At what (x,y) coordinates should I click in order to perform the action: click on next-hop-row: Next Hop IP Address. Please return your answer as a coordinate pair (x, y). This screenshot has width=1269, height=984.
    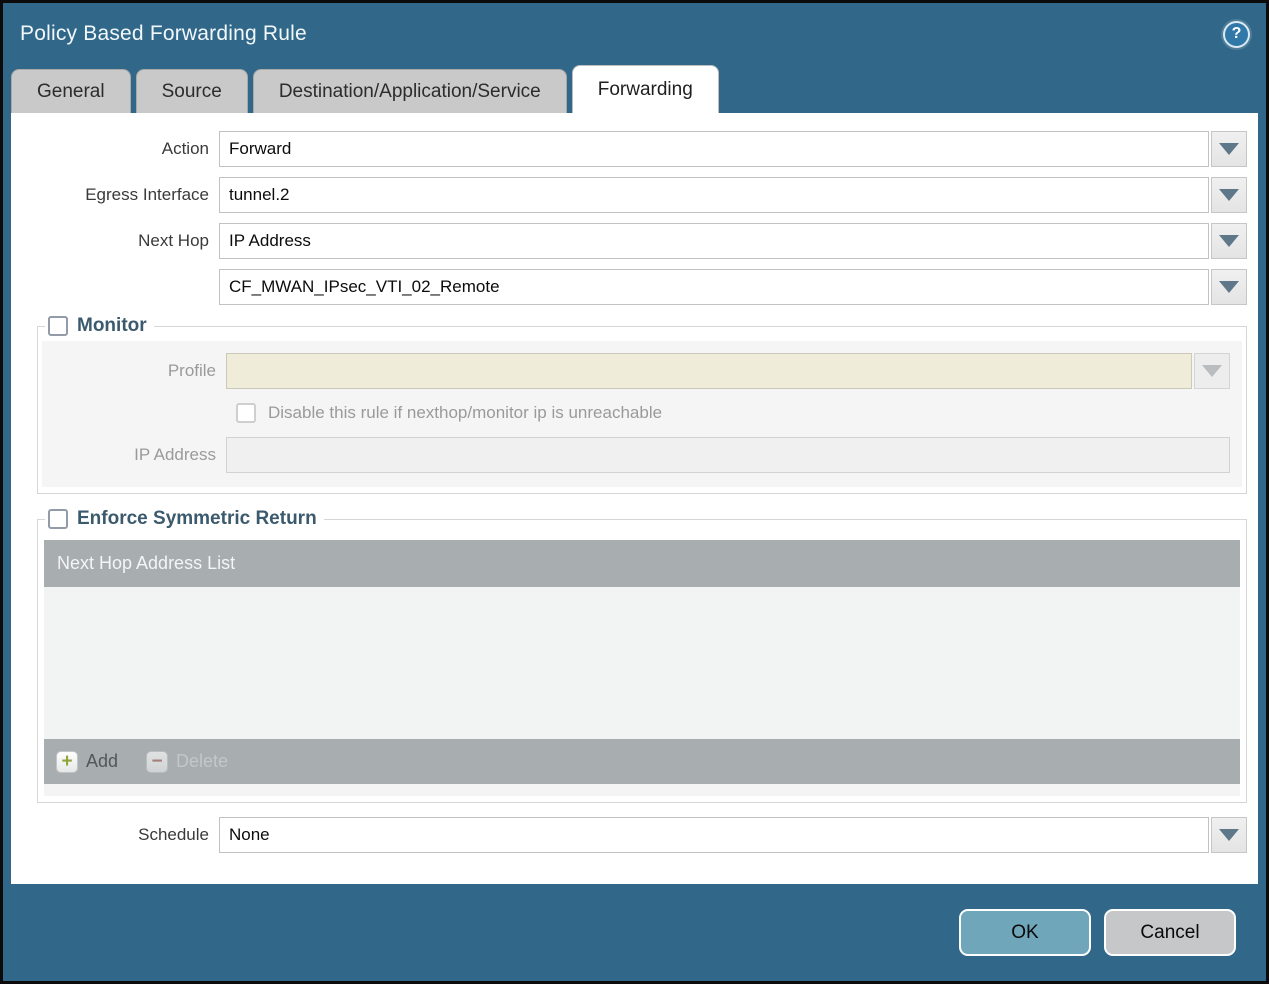
    Looking at the image, I should click on (629, 241).